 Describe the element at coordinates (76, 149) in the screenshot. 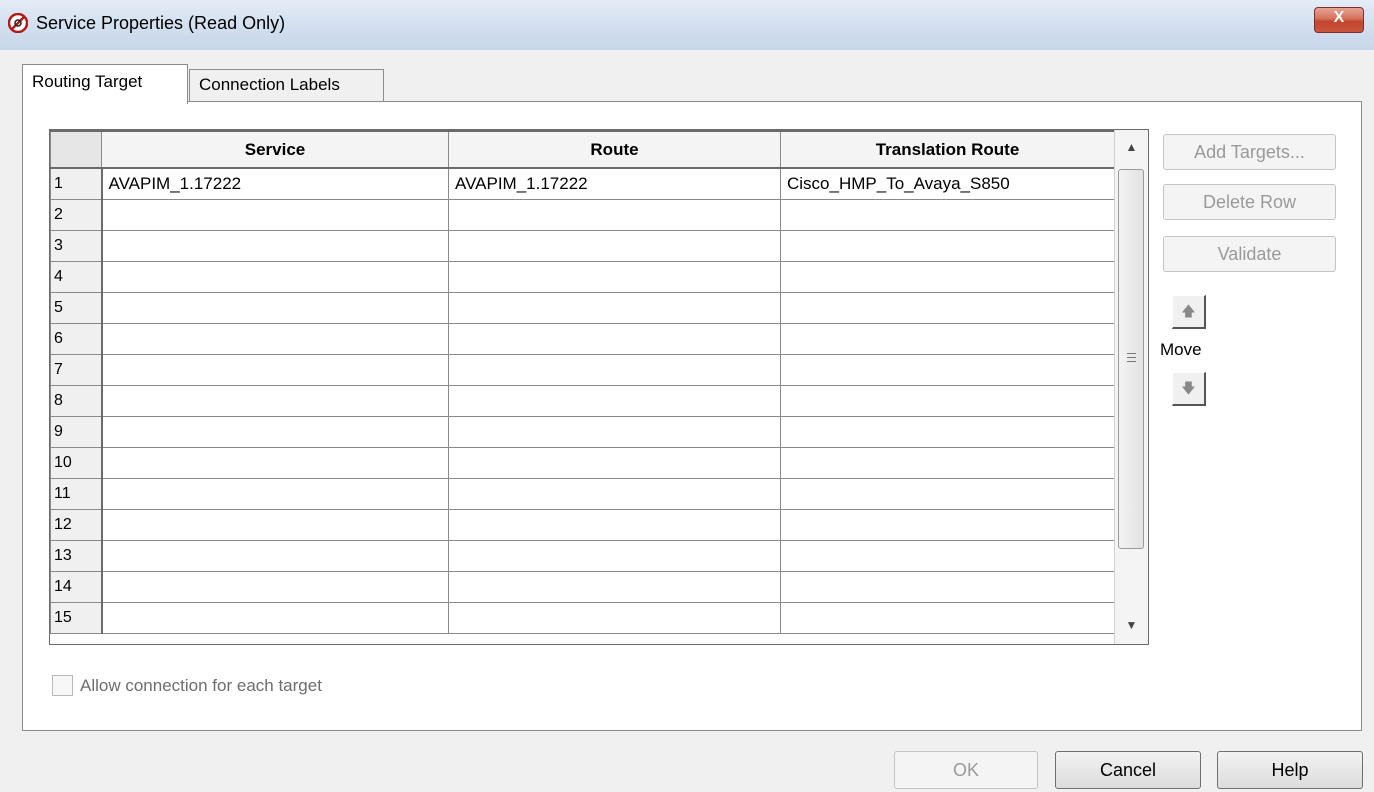

I see `grid-corner` at that location.